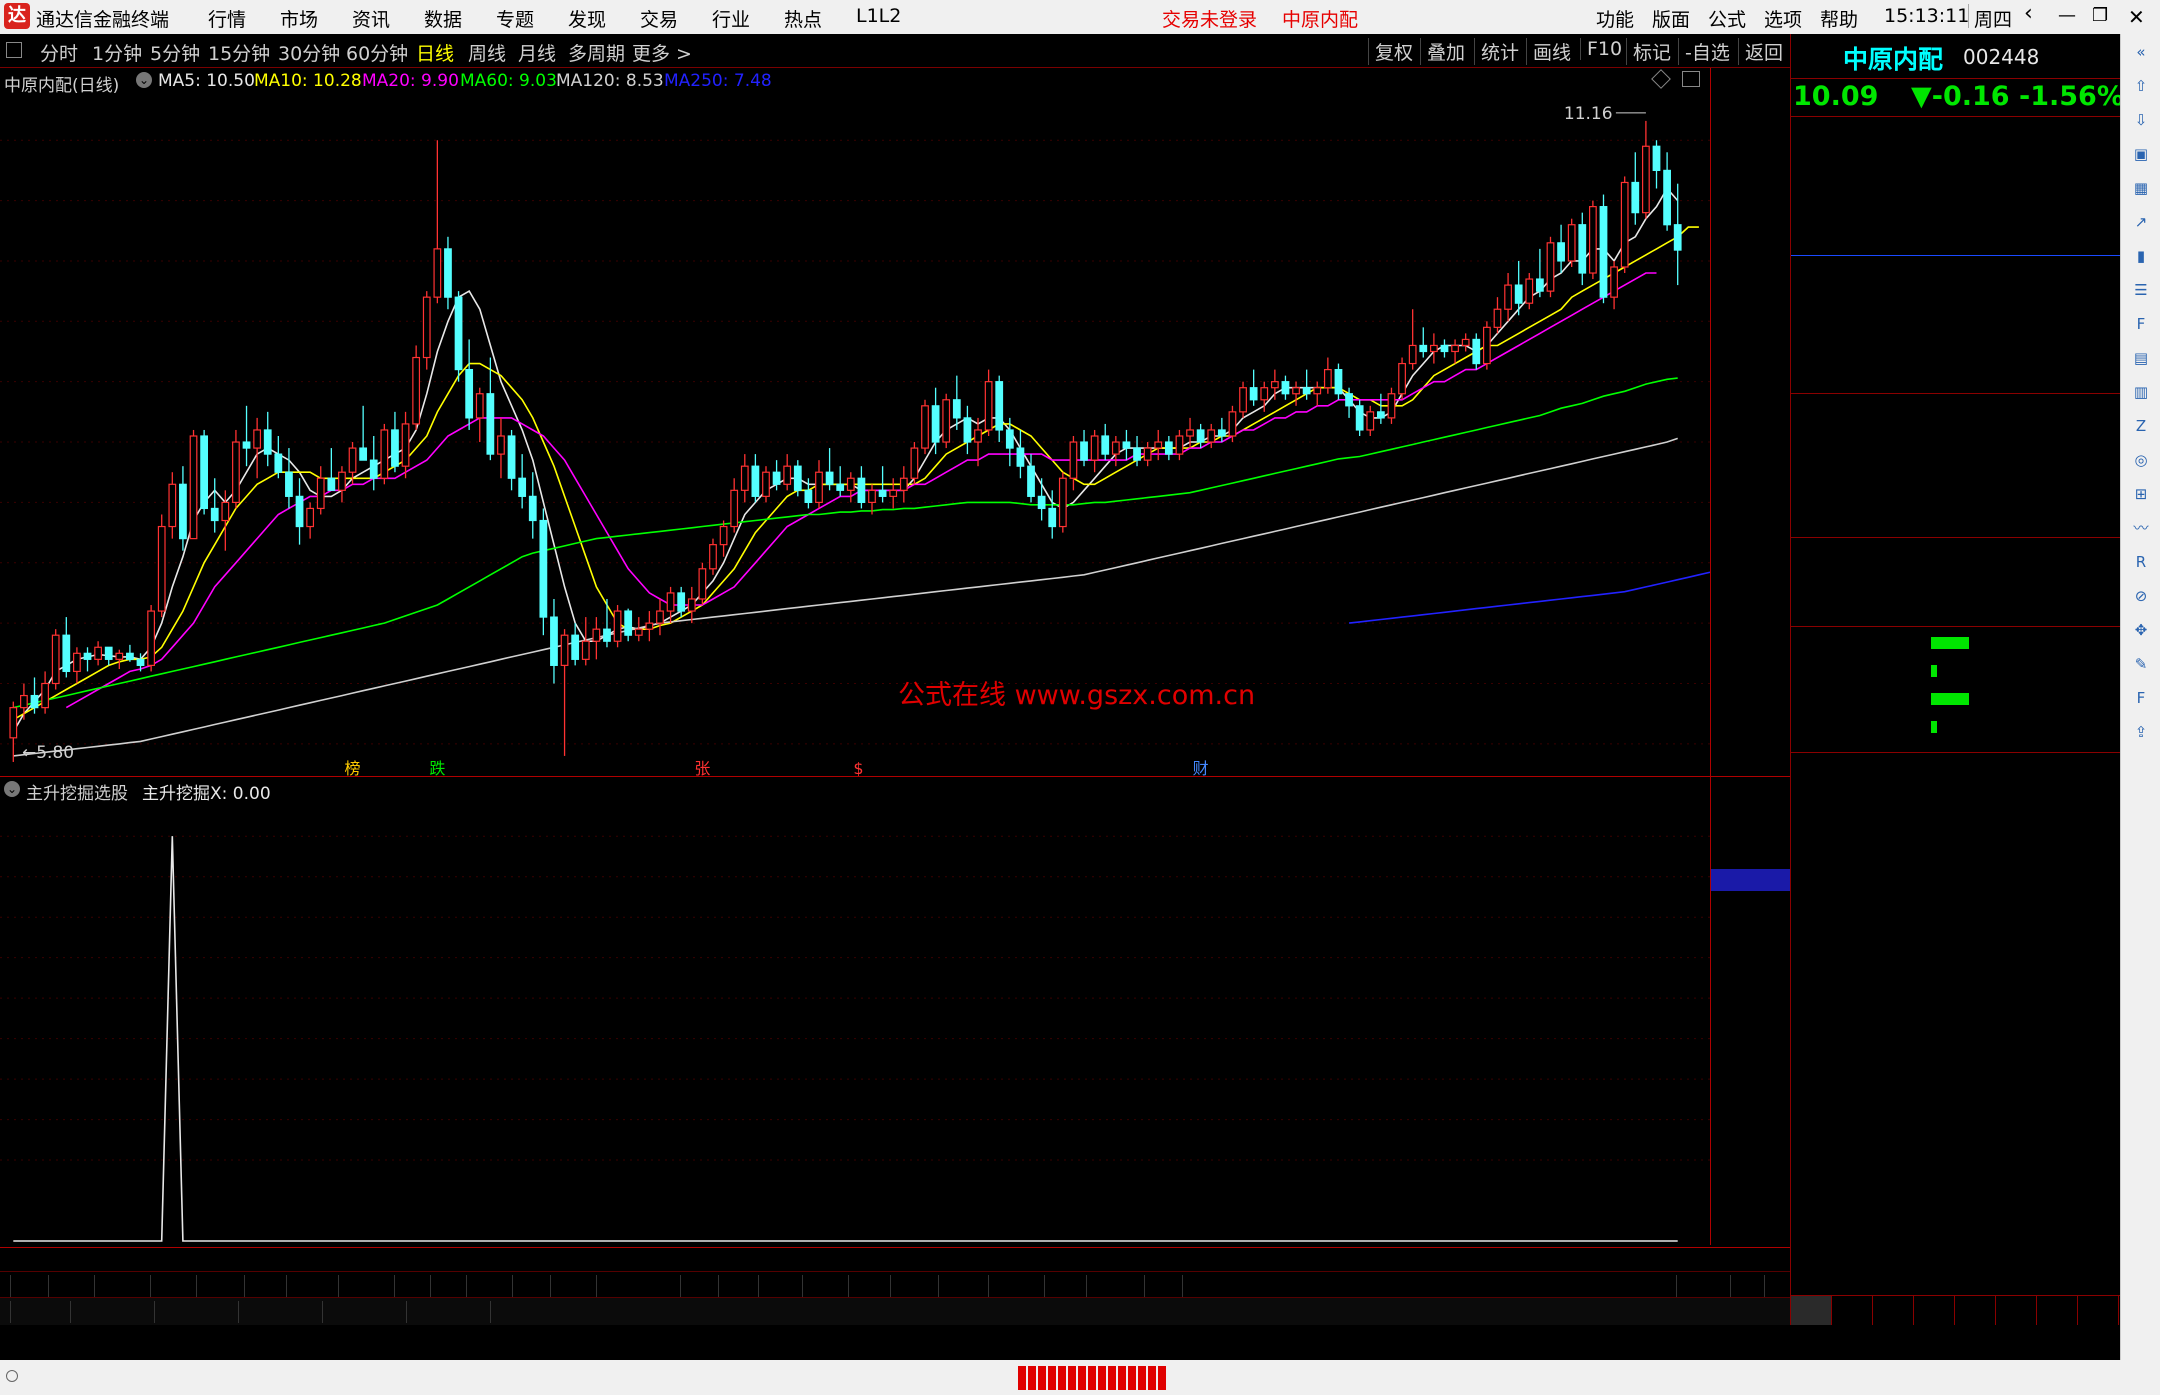 The image size is (2160, 1395). I want to click on window-icon, so click(1691, 79).